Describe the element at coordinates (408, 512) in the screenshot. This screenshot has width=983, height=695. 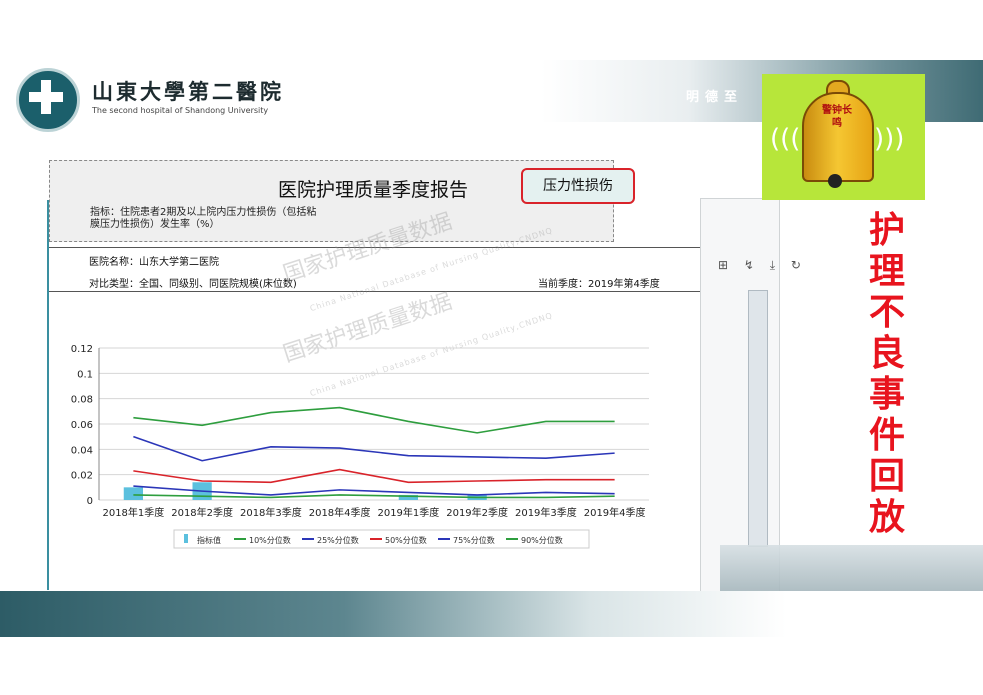
I see `x-tick-label: 2019年1季度` at that location.